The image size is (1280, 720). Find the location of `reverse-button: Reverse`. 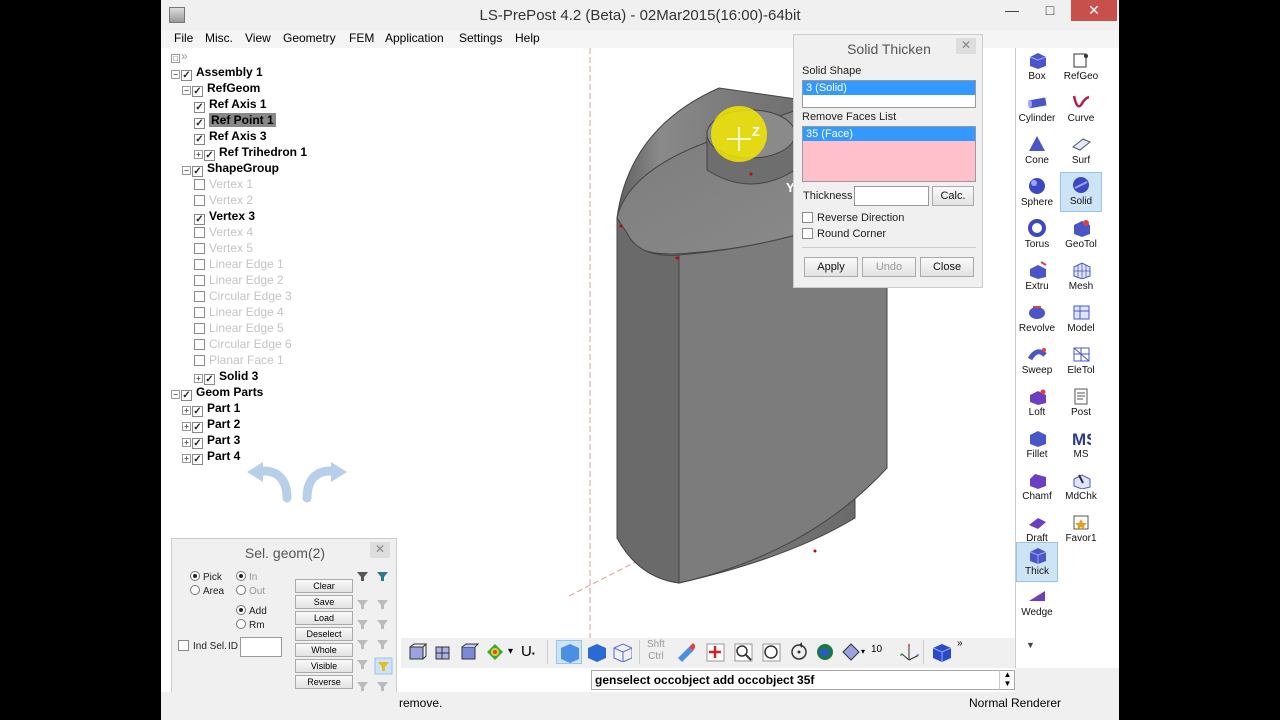

reverse-button: Reverse is located at coordinates (324, 682).